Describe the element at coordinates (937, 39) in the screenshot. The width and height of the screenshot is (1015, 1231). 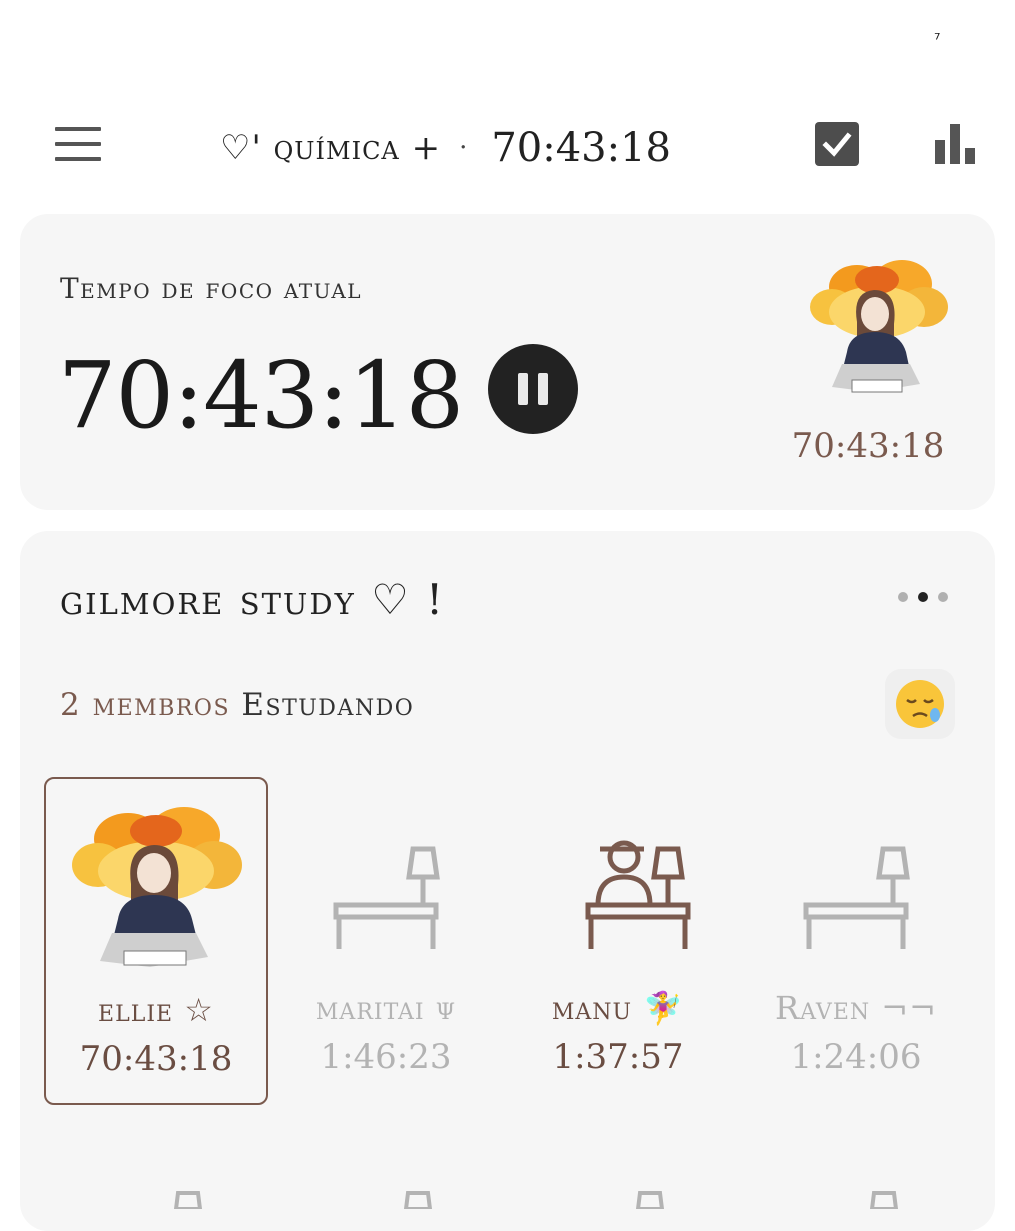
I see `status-indicator: ⁷` at that location.